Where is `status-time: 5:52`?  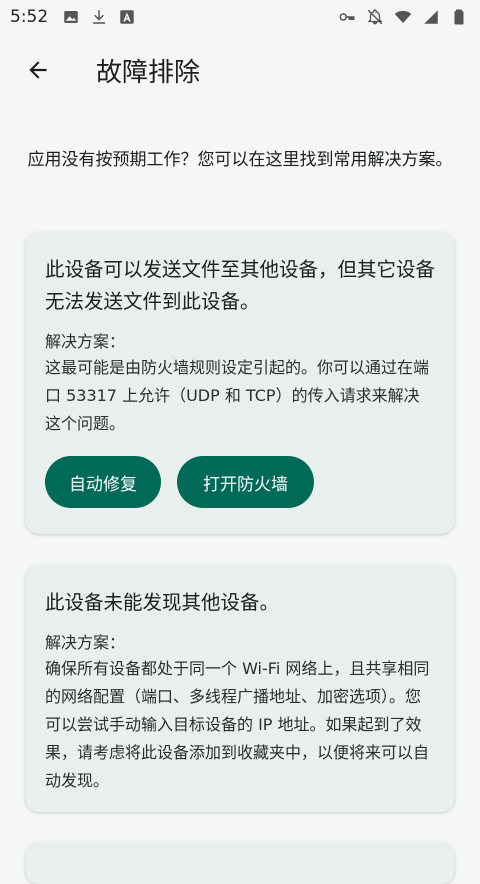
status-time: 5:52 is located at coordinates (29, 17).